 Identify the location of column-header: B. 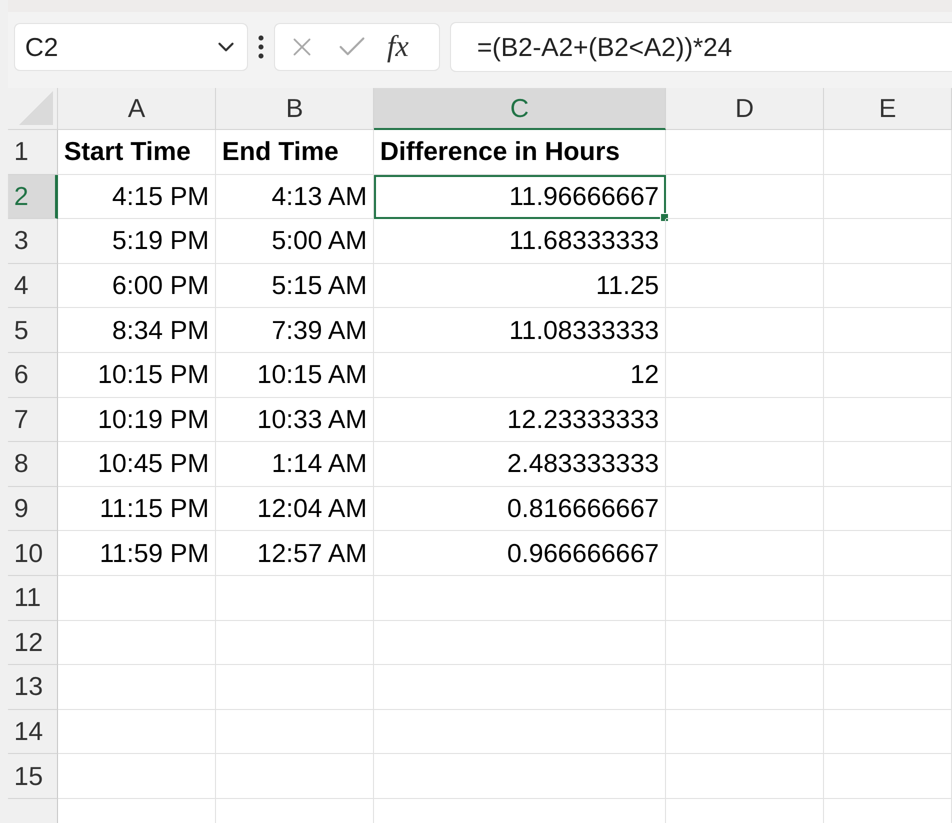
(295, 109).